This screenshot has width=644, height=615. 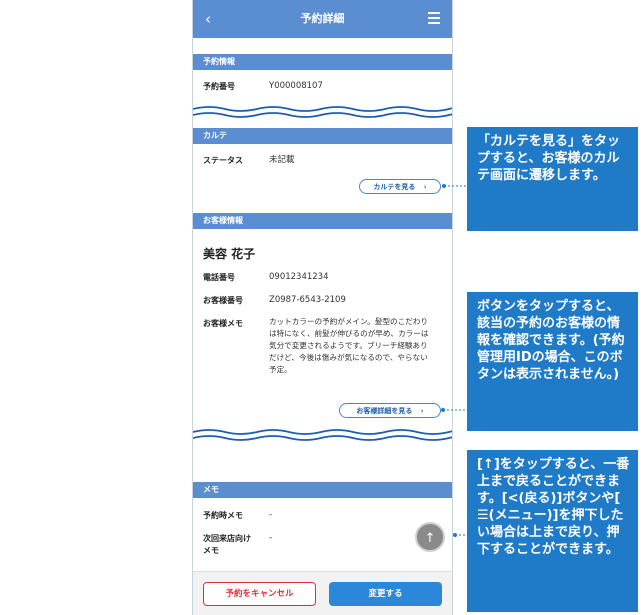 What do you see at coordinates (211, 550) in the screenshot?
I see `next-visit-memo-label-line2: メモ` at bounding box center [211, 550].